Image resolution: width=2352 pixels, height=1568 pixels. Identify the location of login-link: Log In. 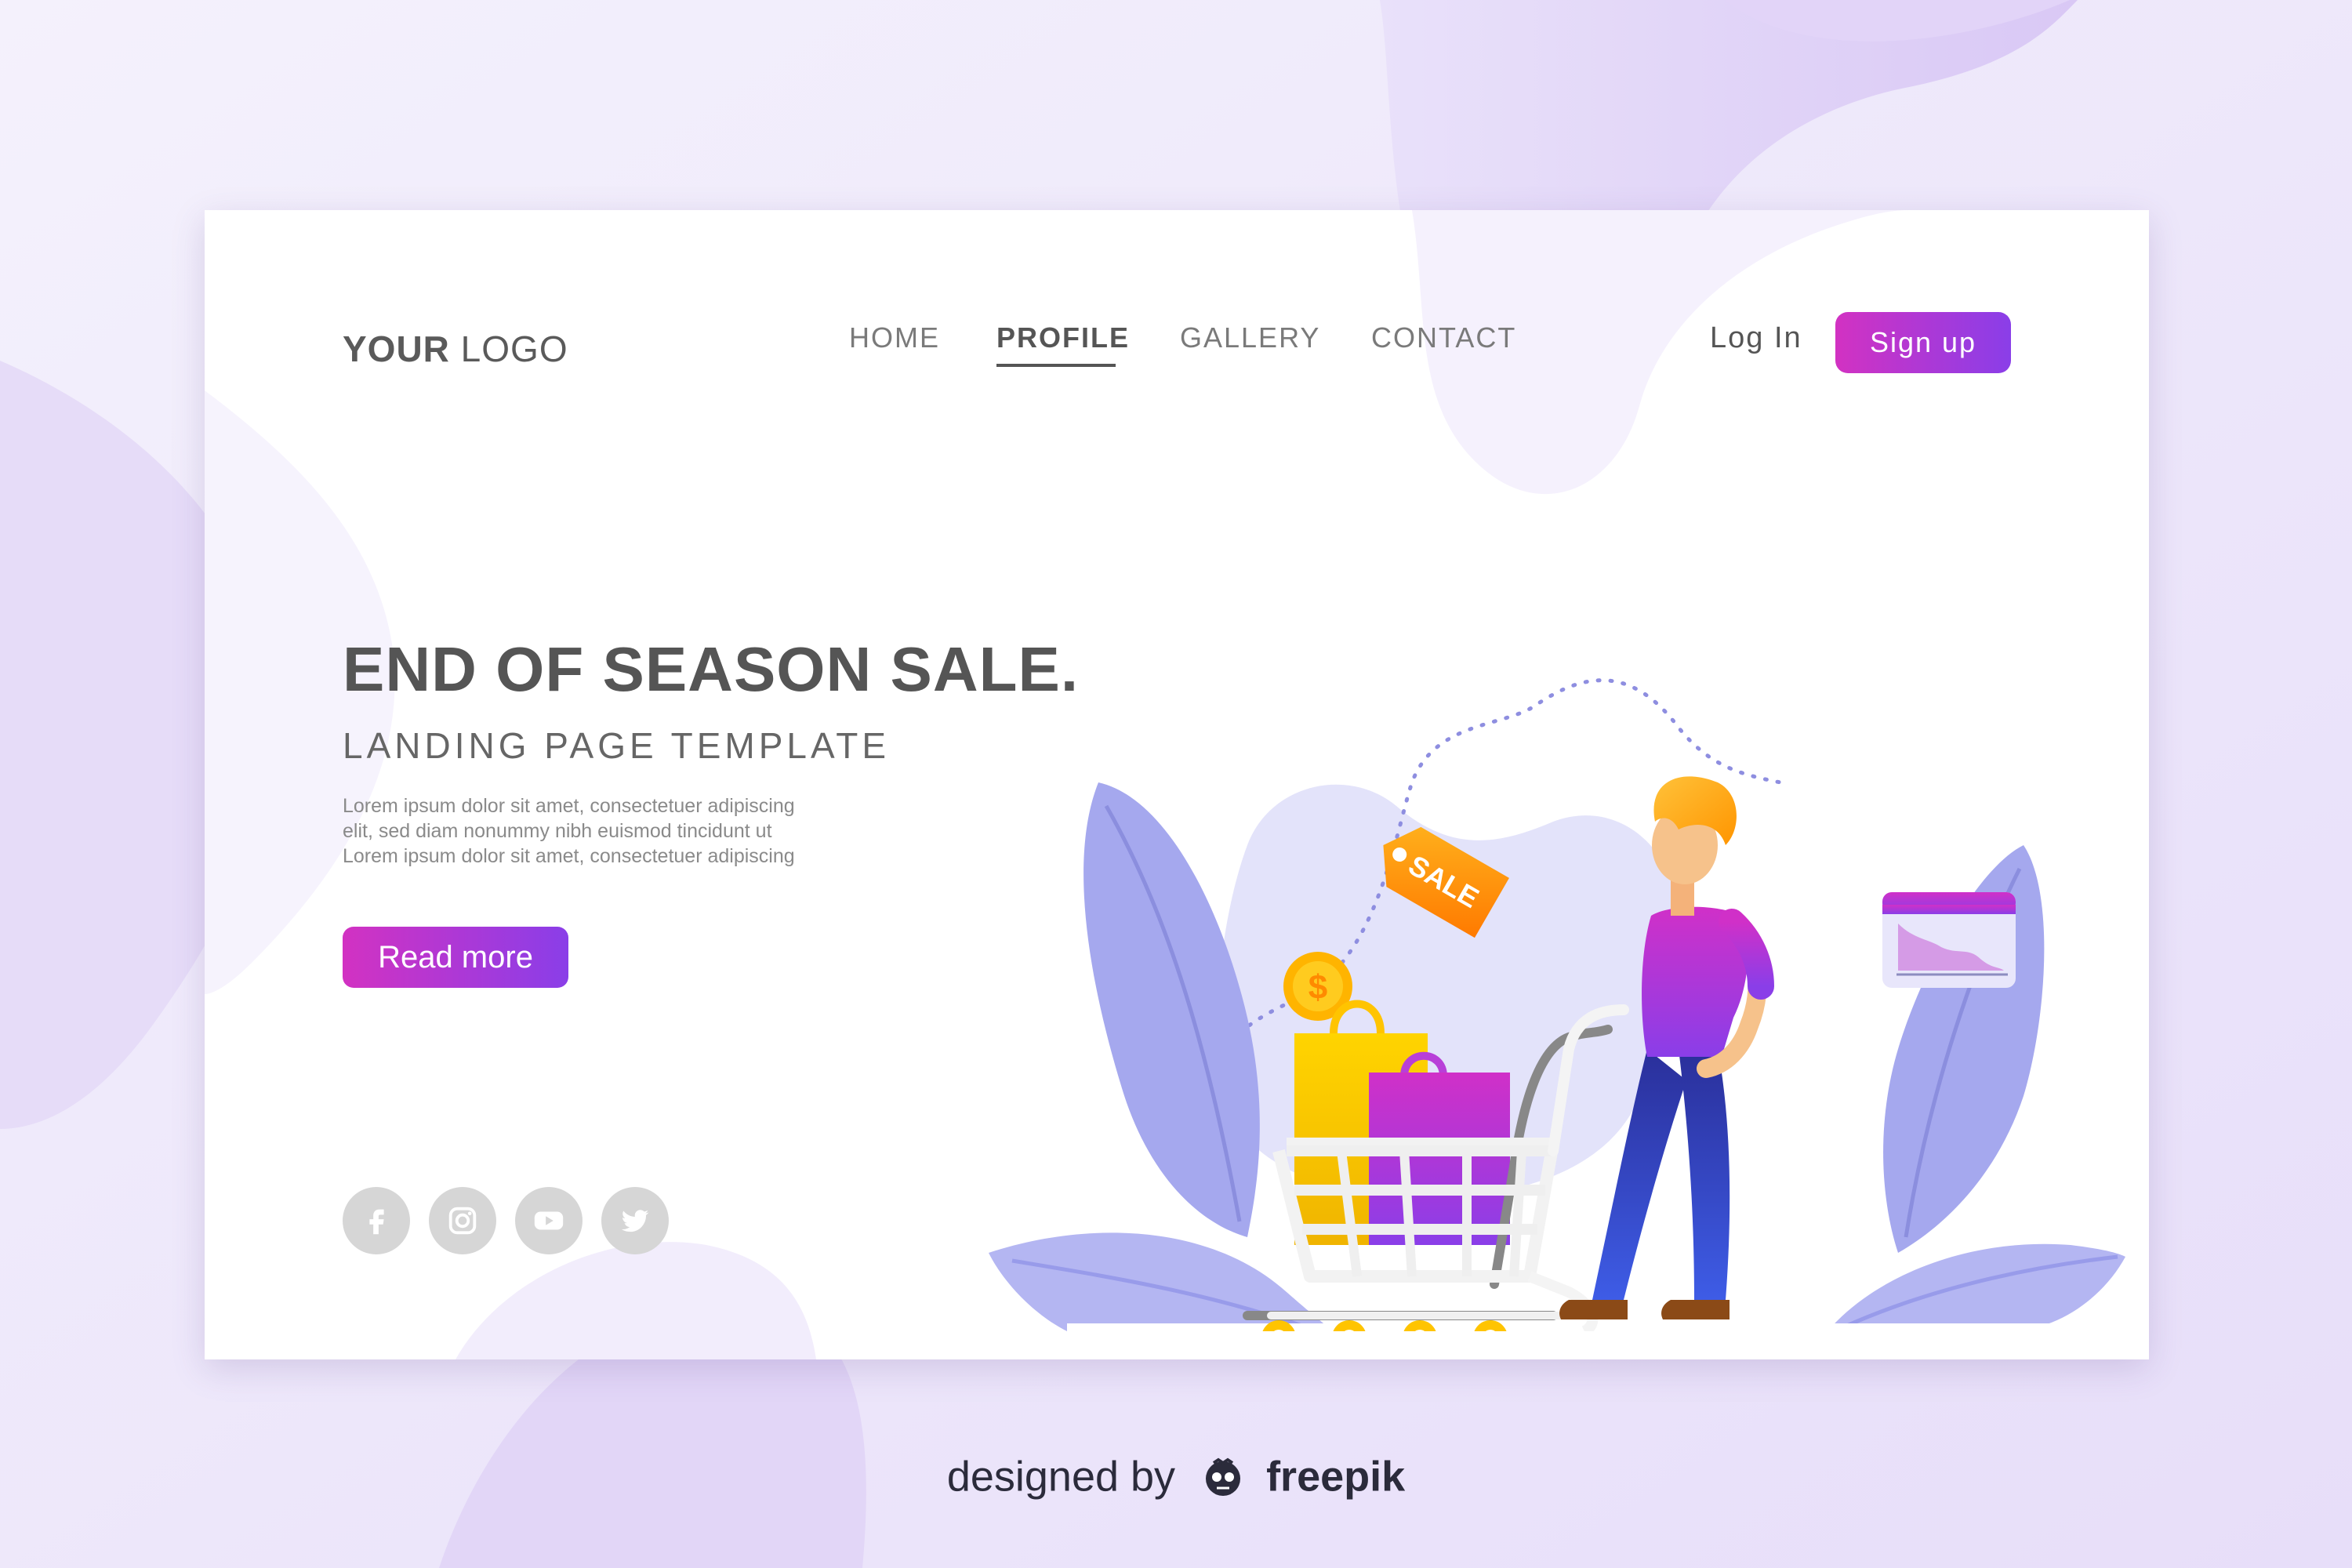
(1756, 338).